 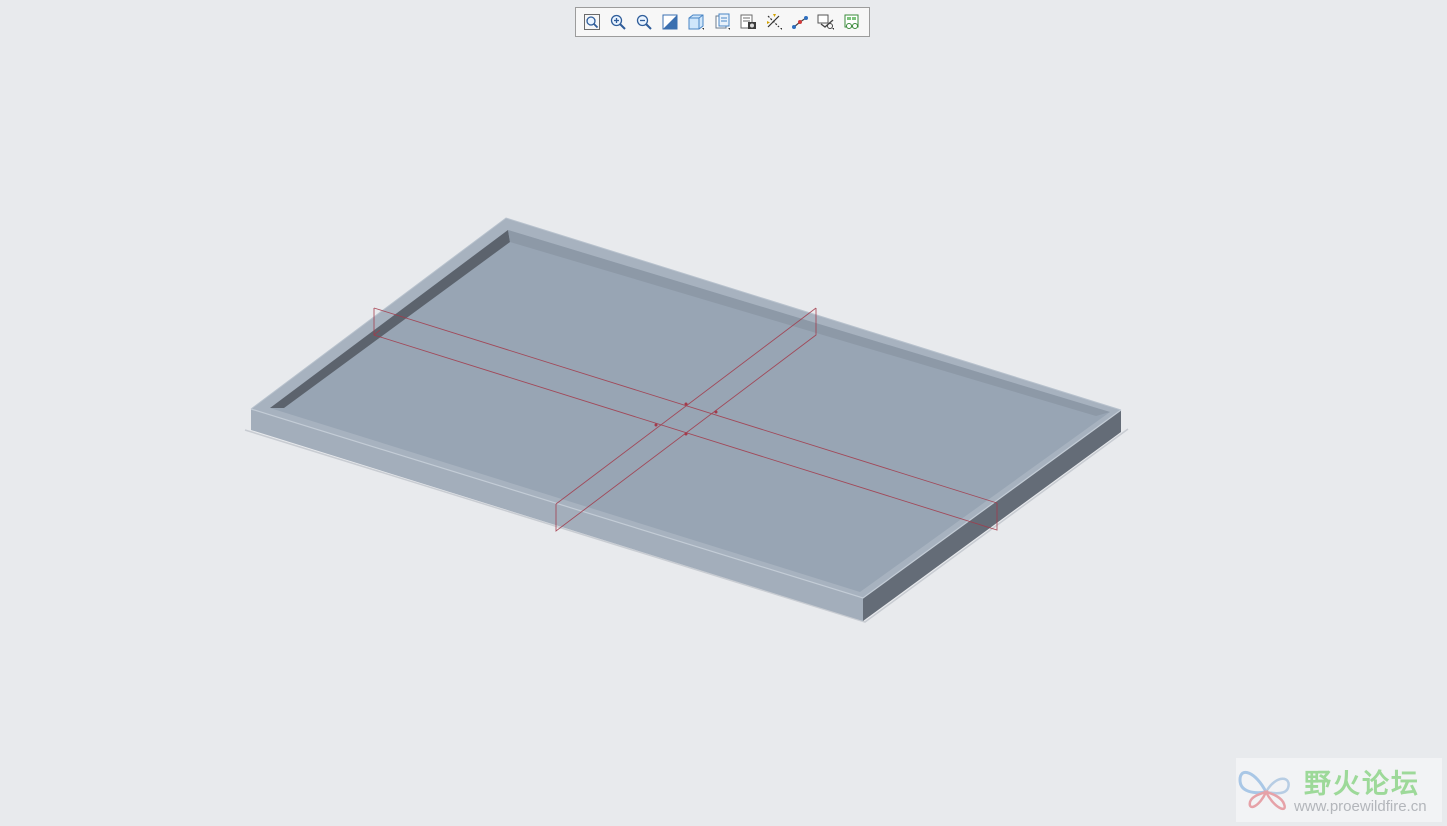 I want to click on appearance-gallery-icon, so click(x=851, y=21).